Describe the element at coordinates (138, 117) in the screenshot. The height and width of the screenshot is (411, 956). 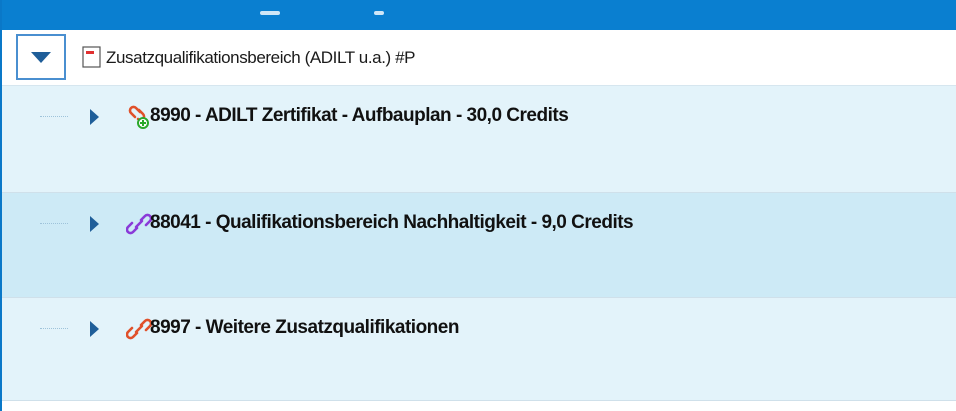
I see `link-add-icon` at that location.